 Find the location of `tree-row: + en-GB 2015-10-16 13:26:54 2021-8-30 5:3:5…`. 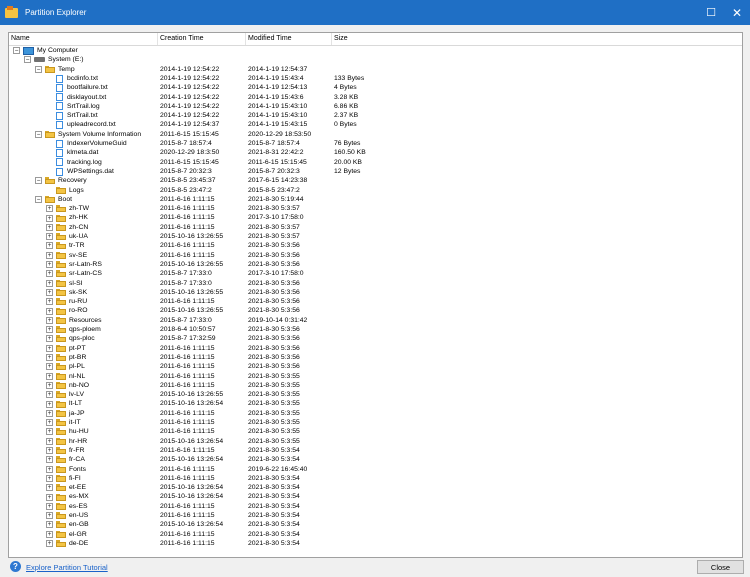

tree-row: + en-GB 2015-10-16 13:26:54 2021-8-30 5:3:5… is located at coordinates (375, 524).